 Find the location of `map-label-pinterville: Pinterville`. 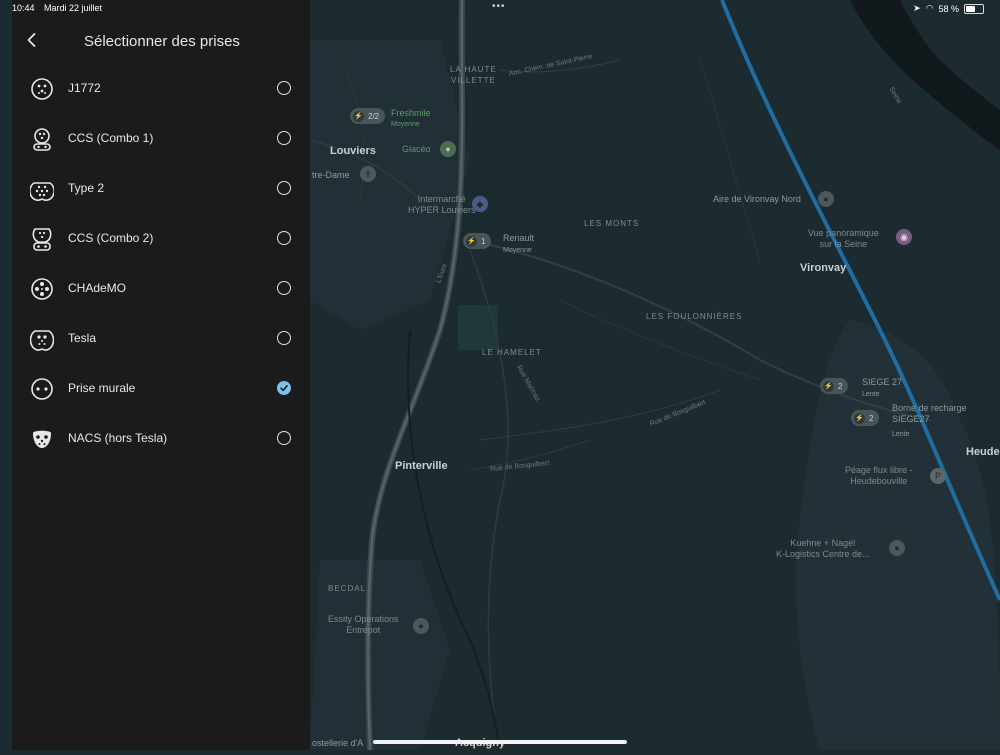

map-label-pinterville: Pinterville is located at coordinates (421, 466).